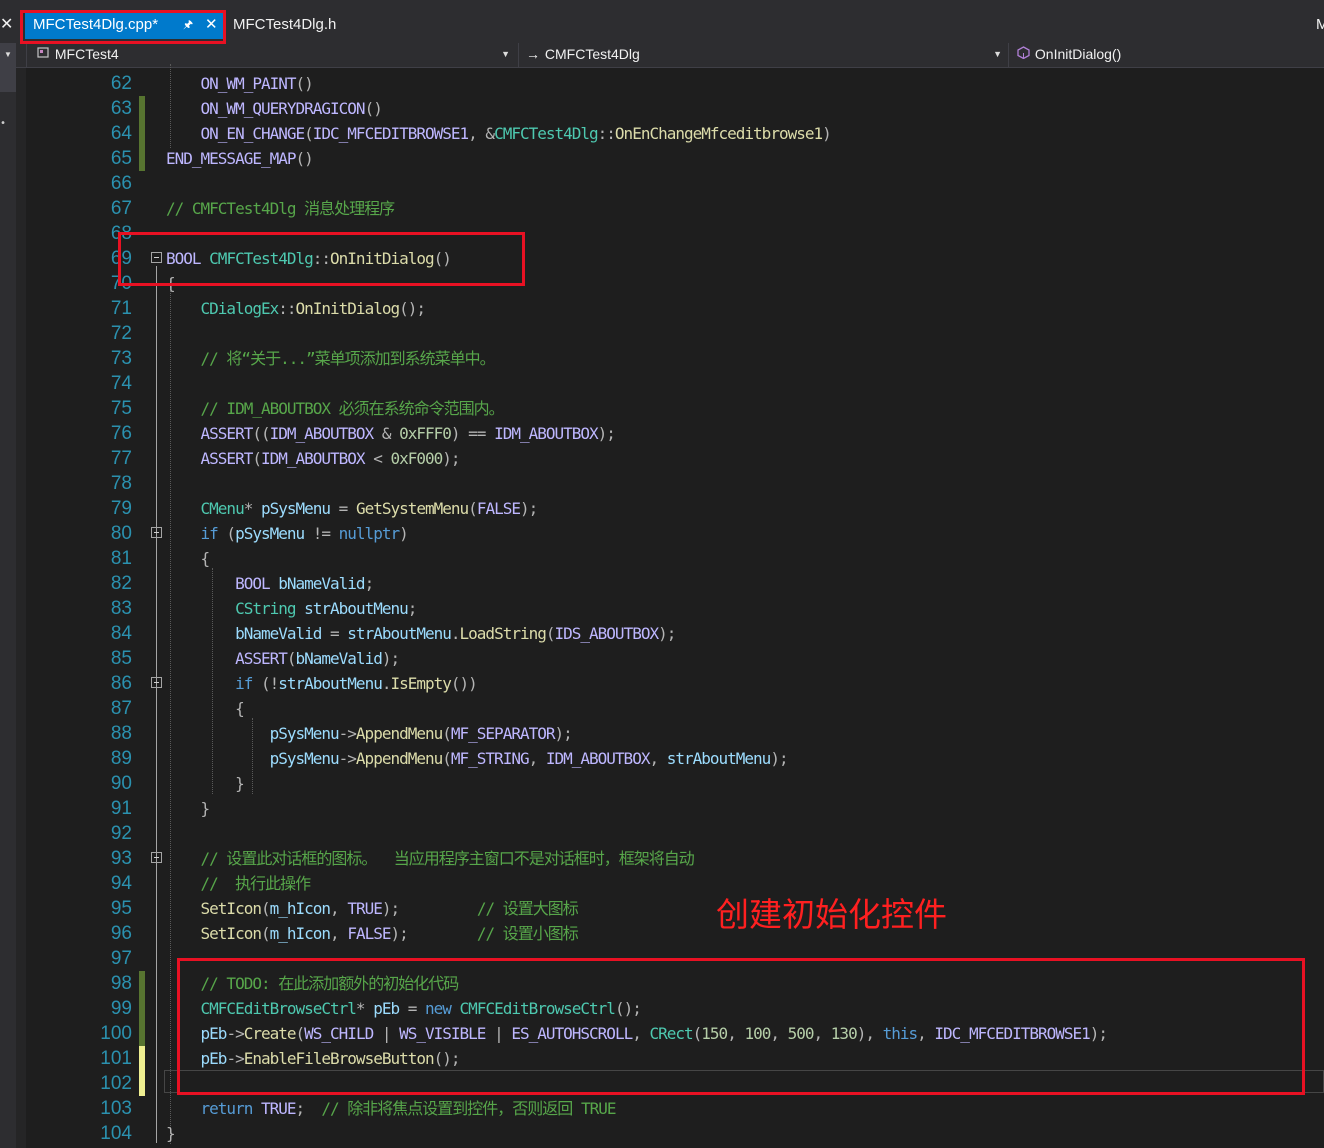 The height and width of the screenshot is (1148, 1324). What do you see at coordinates (675, 108) in the screenshot?
I see `code-line: 63 ON_WM_QUERYDRAGICON()` at bounding box center [675, 108].